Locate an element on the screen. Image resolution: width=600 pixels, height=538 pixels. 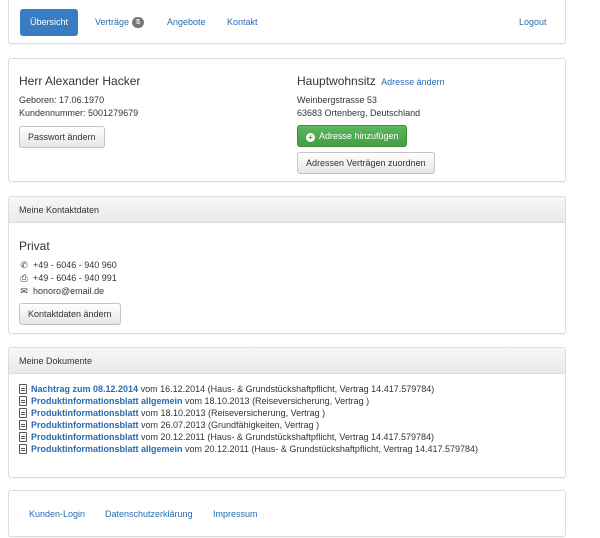
phone-row: ✆ +49 - 6046 - 940 960 is located at coordinates (68, 265).